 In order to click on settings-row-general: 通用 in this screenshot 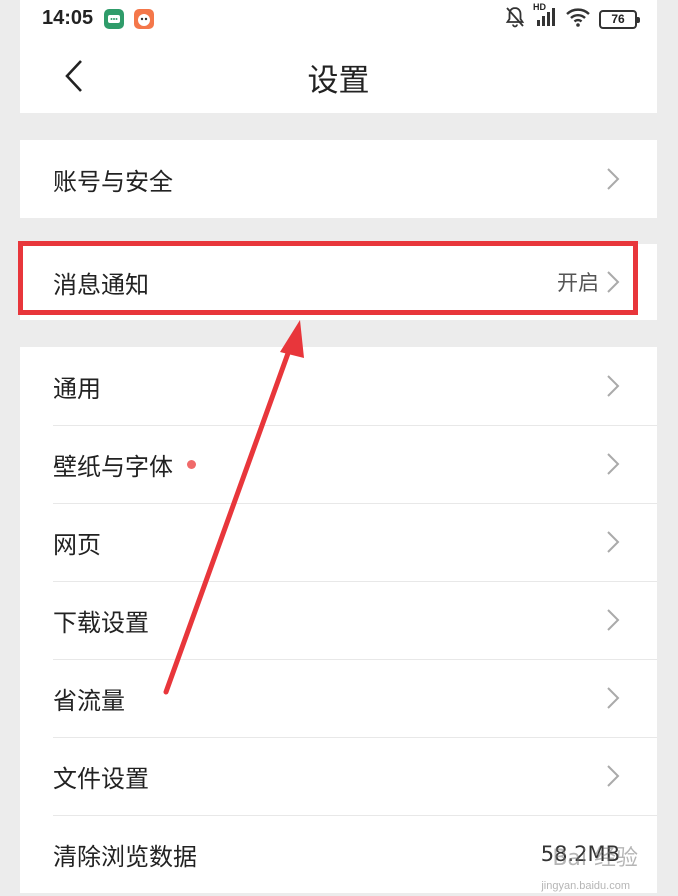, I will do `click(338, 386)`.